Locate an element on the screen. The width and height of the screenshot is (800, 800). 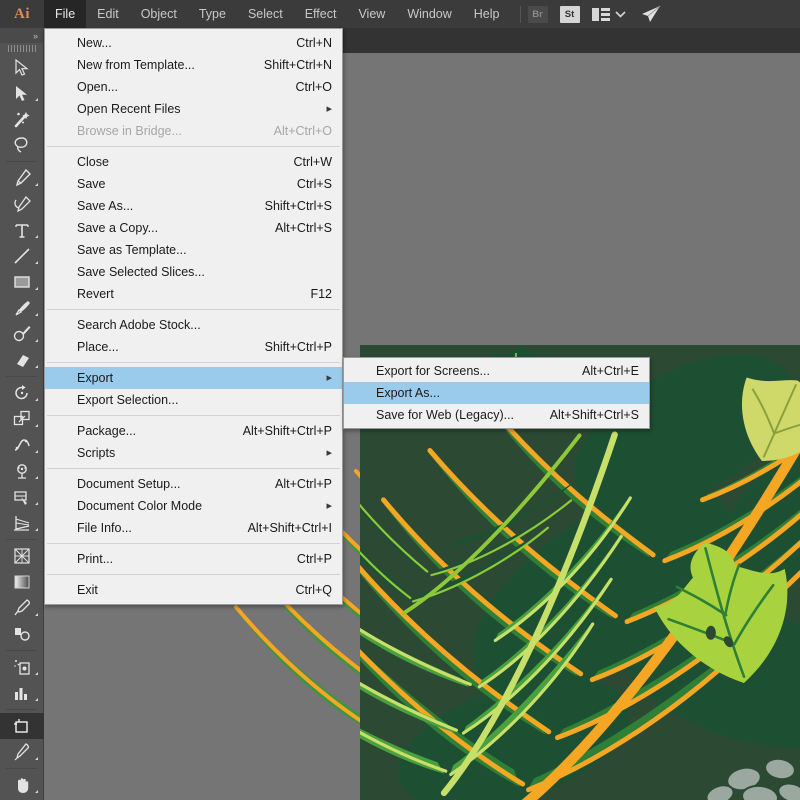
menu-item-new-from-template: New from Template... Shift+Ctrl+N is located at coordinates (193, 65).